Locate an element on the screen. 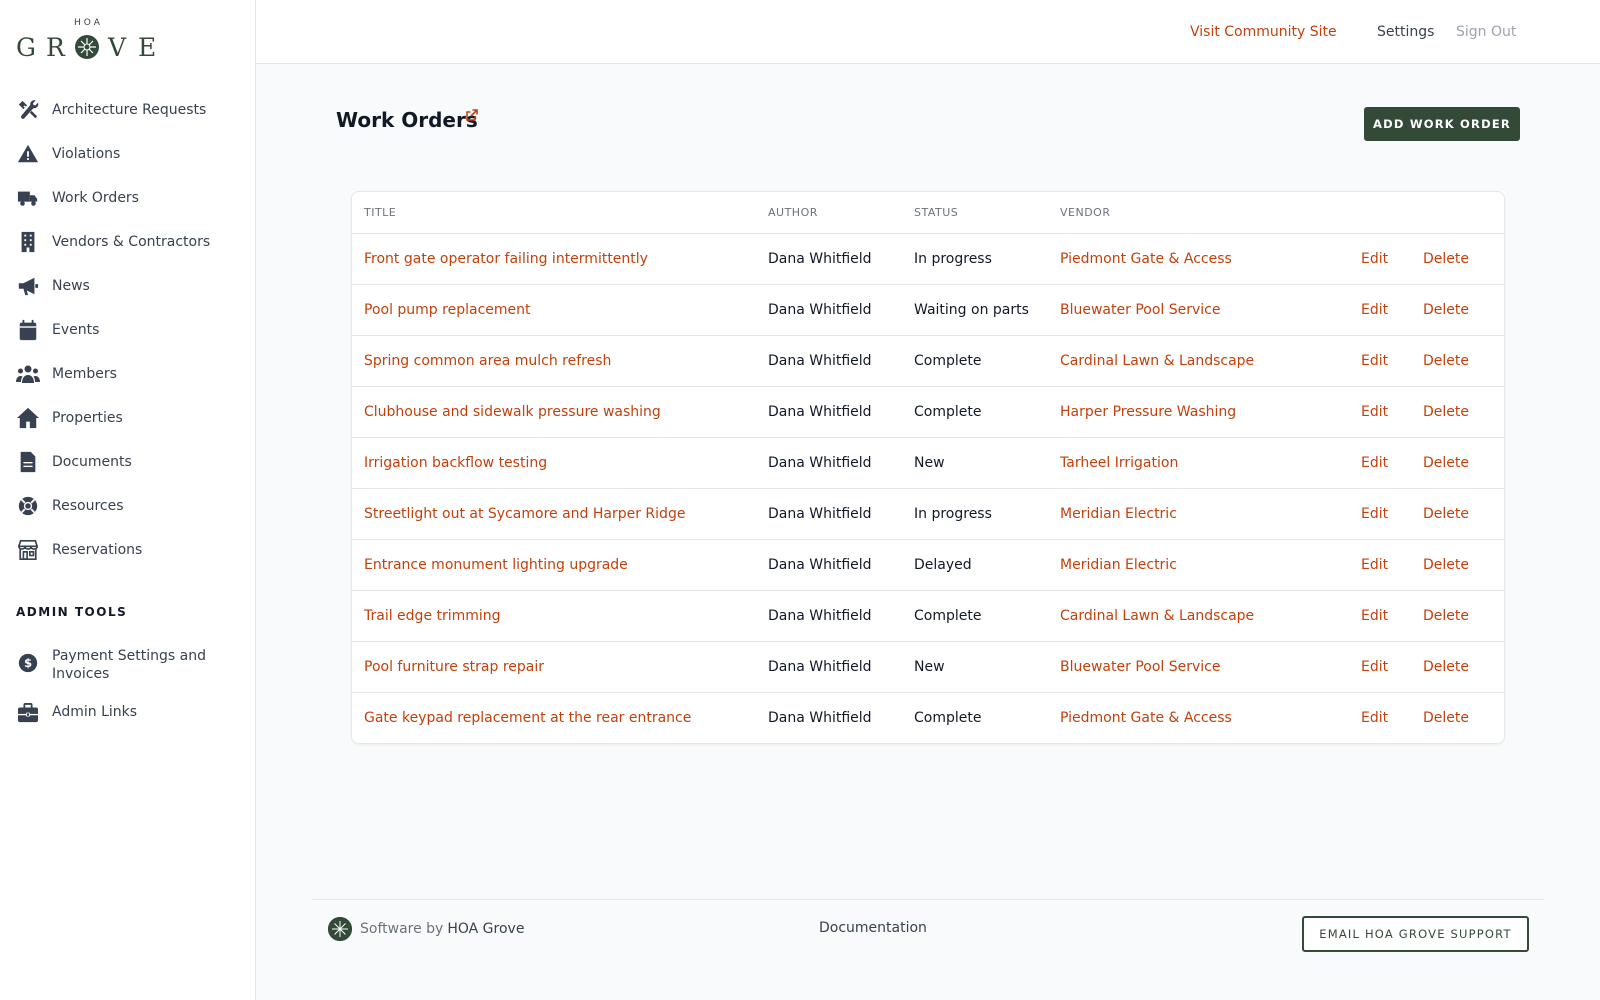  sidebar-item-work-orders: Work Orders is located at coordinates (131, 198).